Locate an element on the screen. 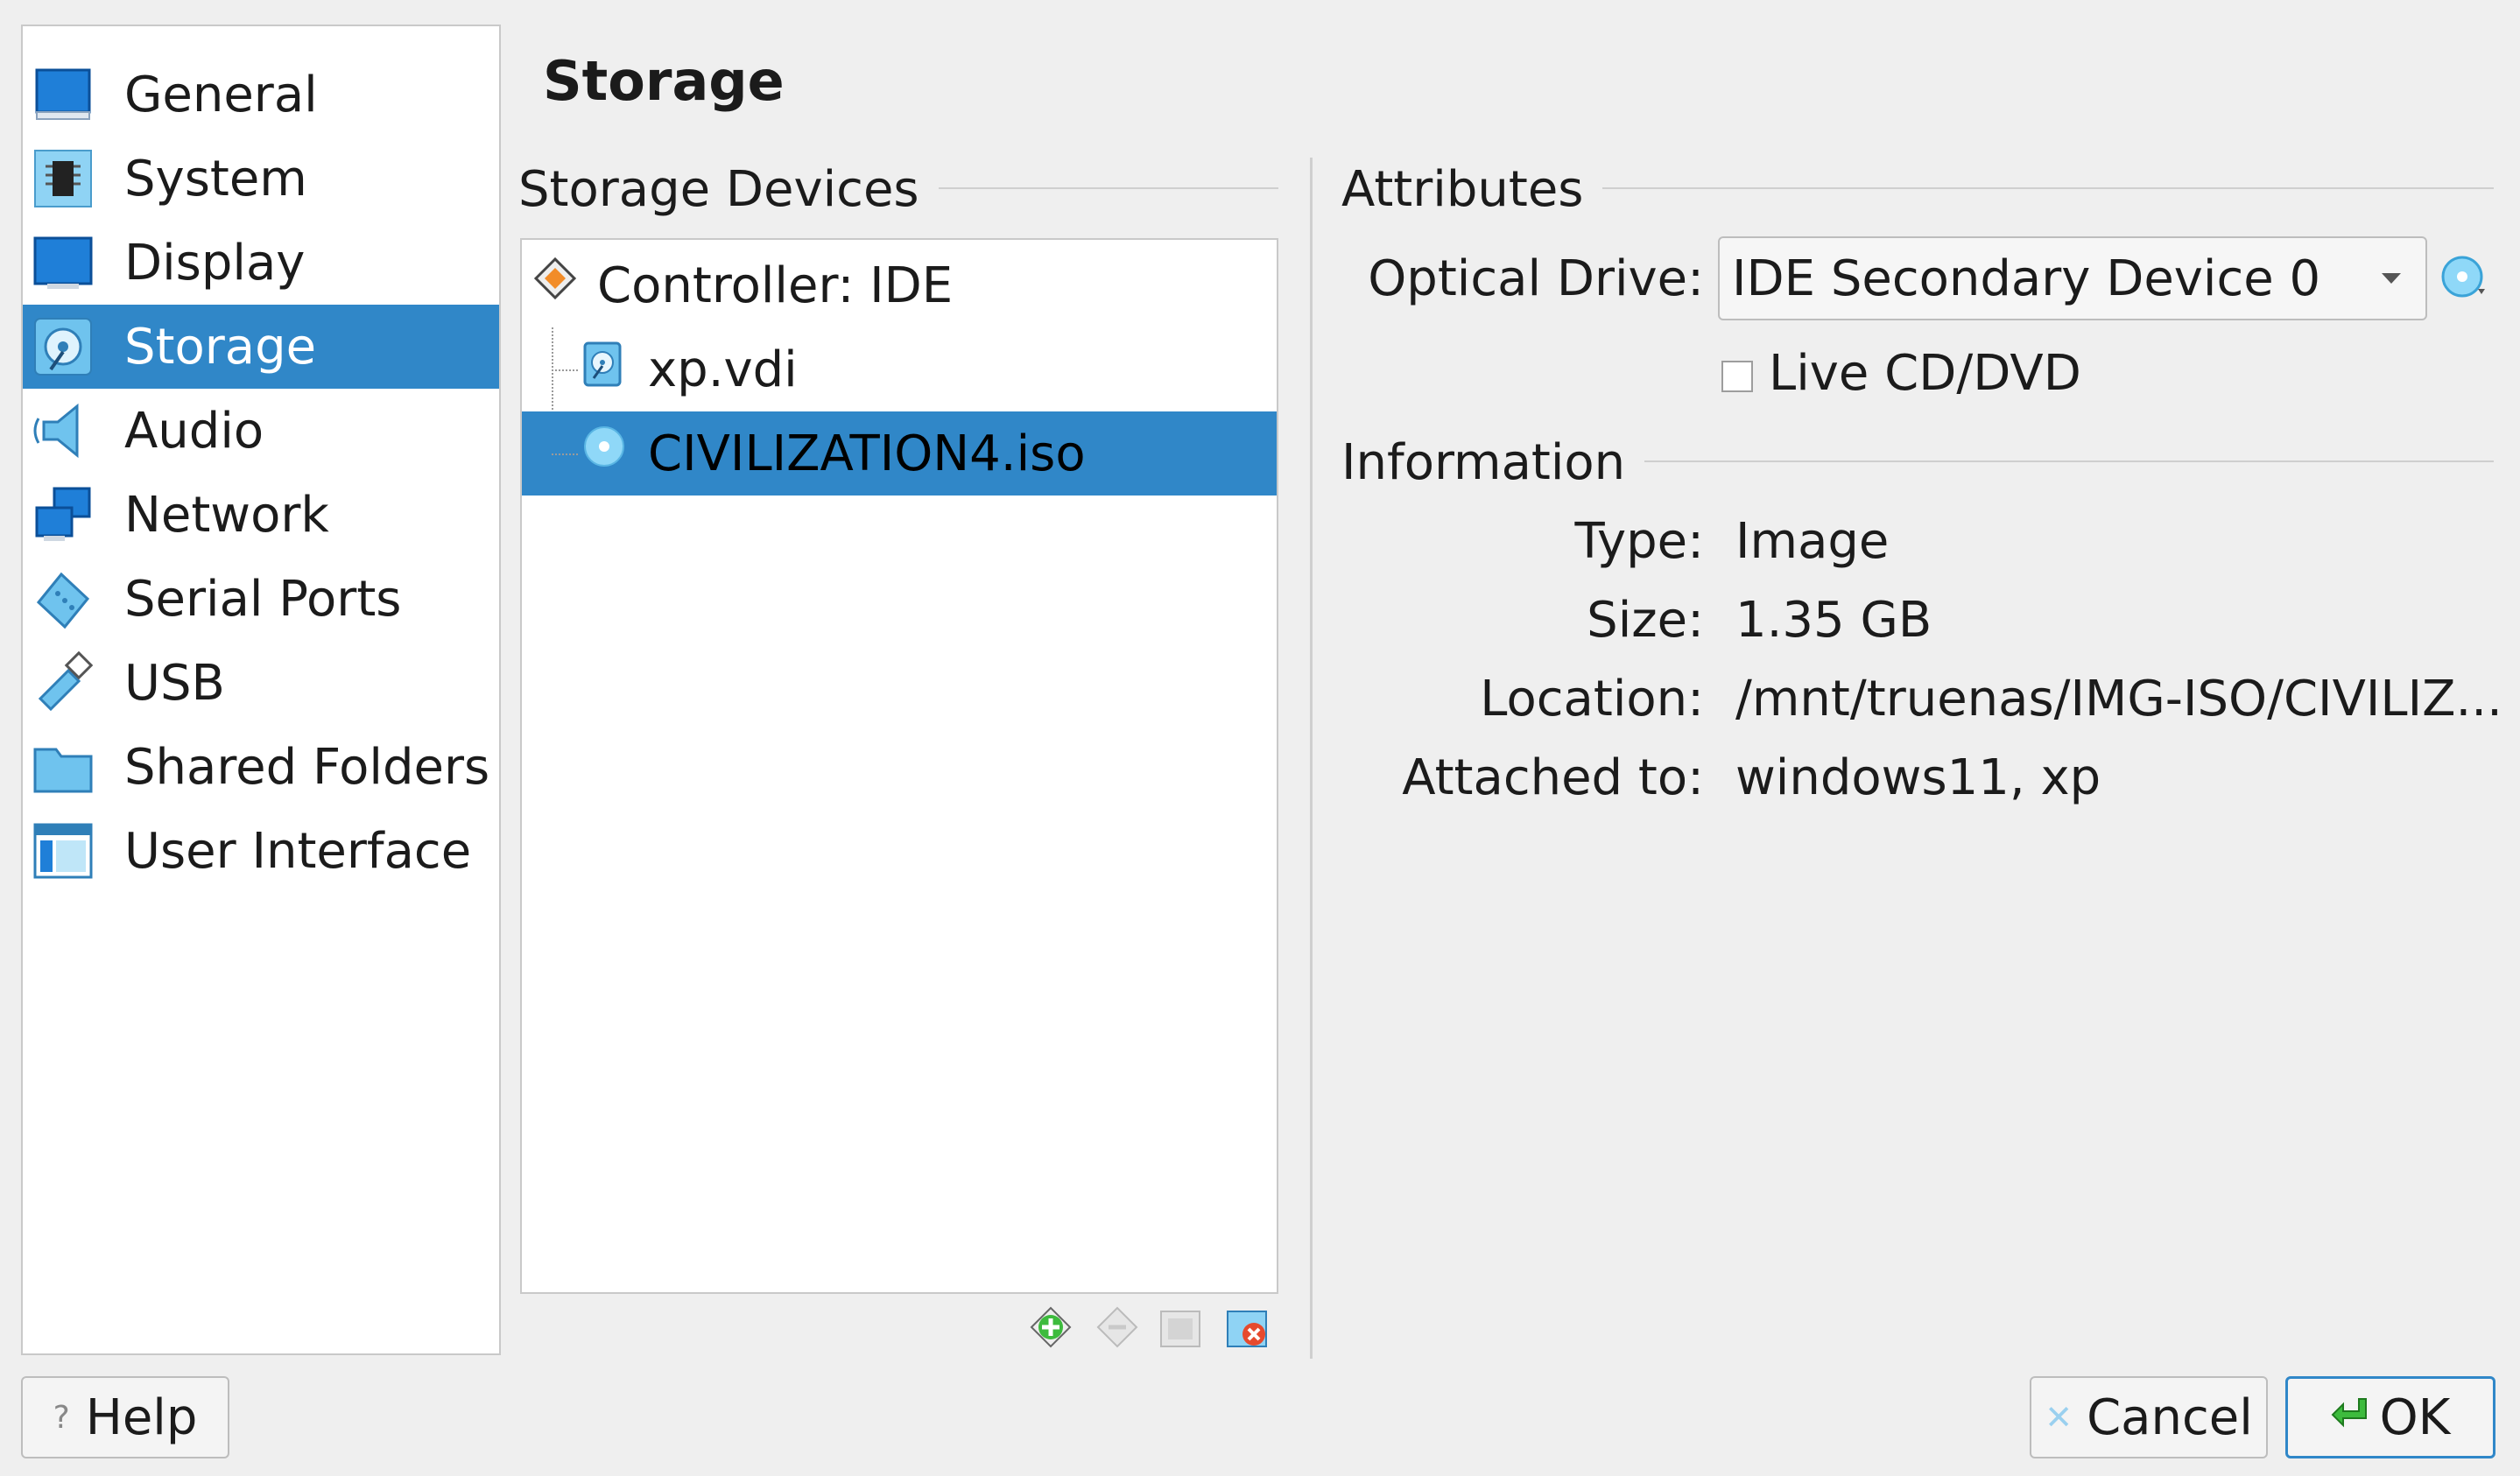 The image size is (2520, 1476). sidebar-item-label: Serial Ports is located at coordinates (263, 599).